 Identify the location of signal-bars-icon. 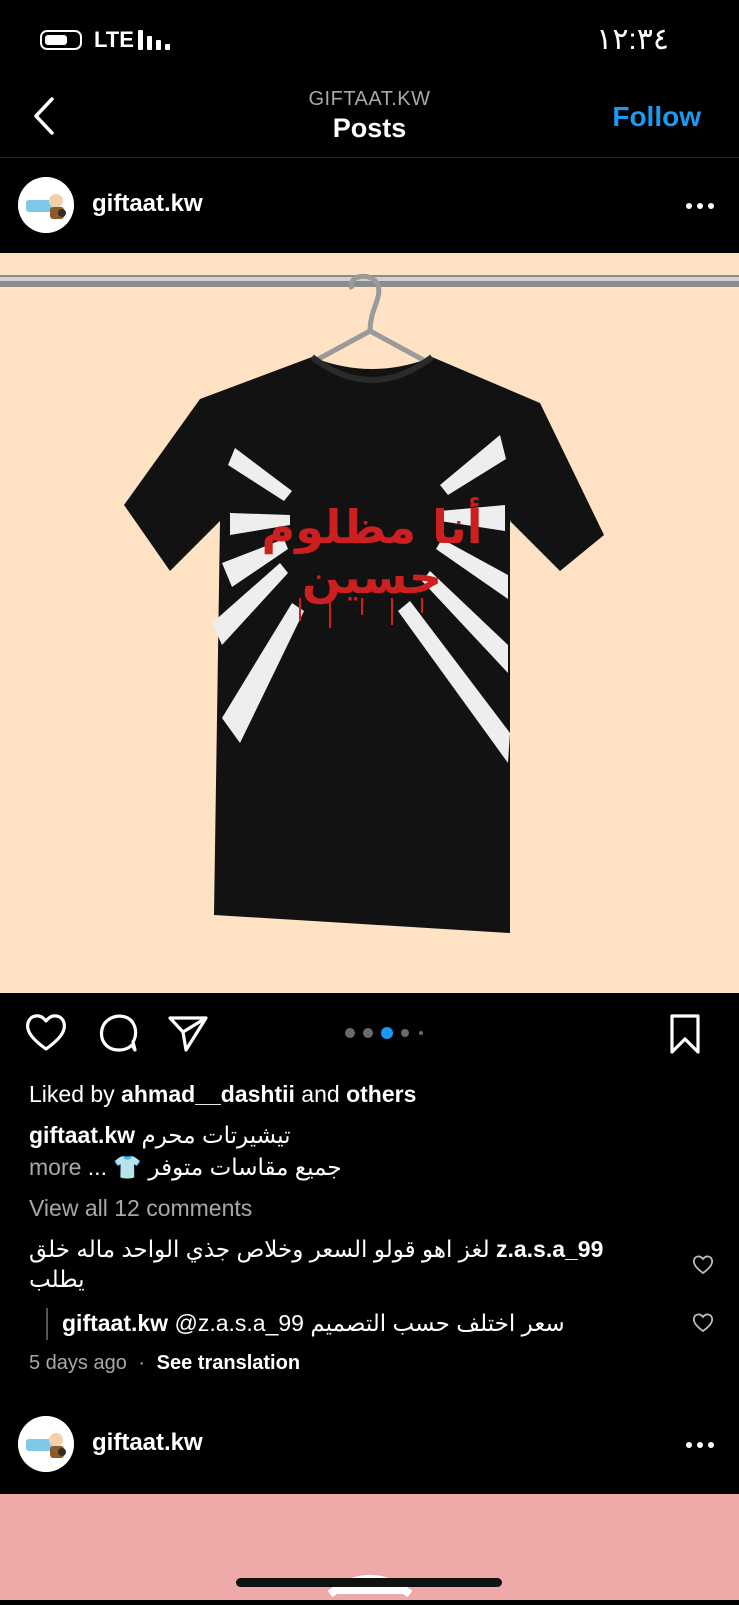
(156, 39).